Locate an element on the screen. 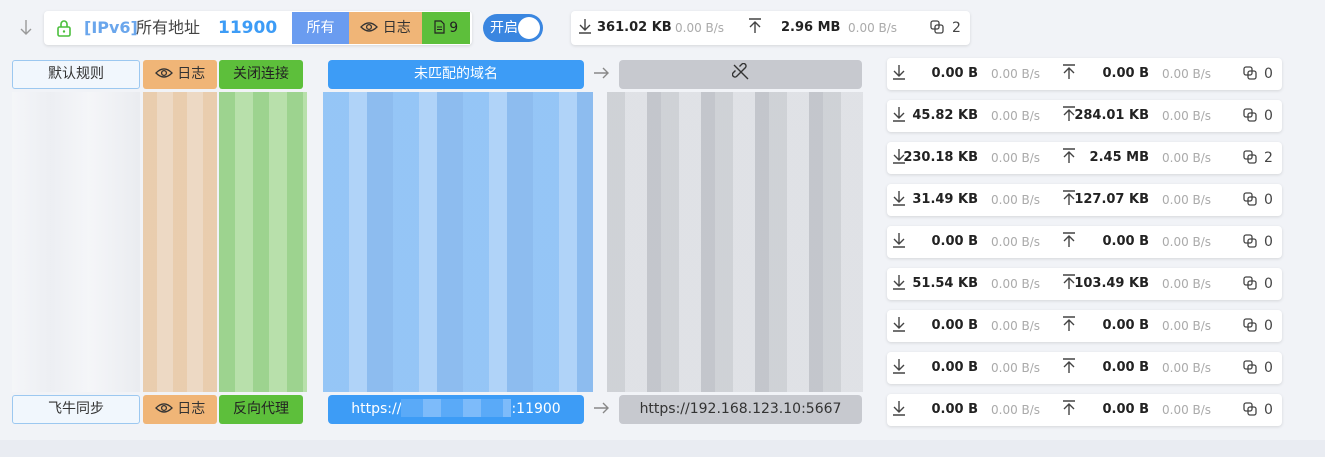  protocol-label: [IPv6] is located at coordinates (111, 27).